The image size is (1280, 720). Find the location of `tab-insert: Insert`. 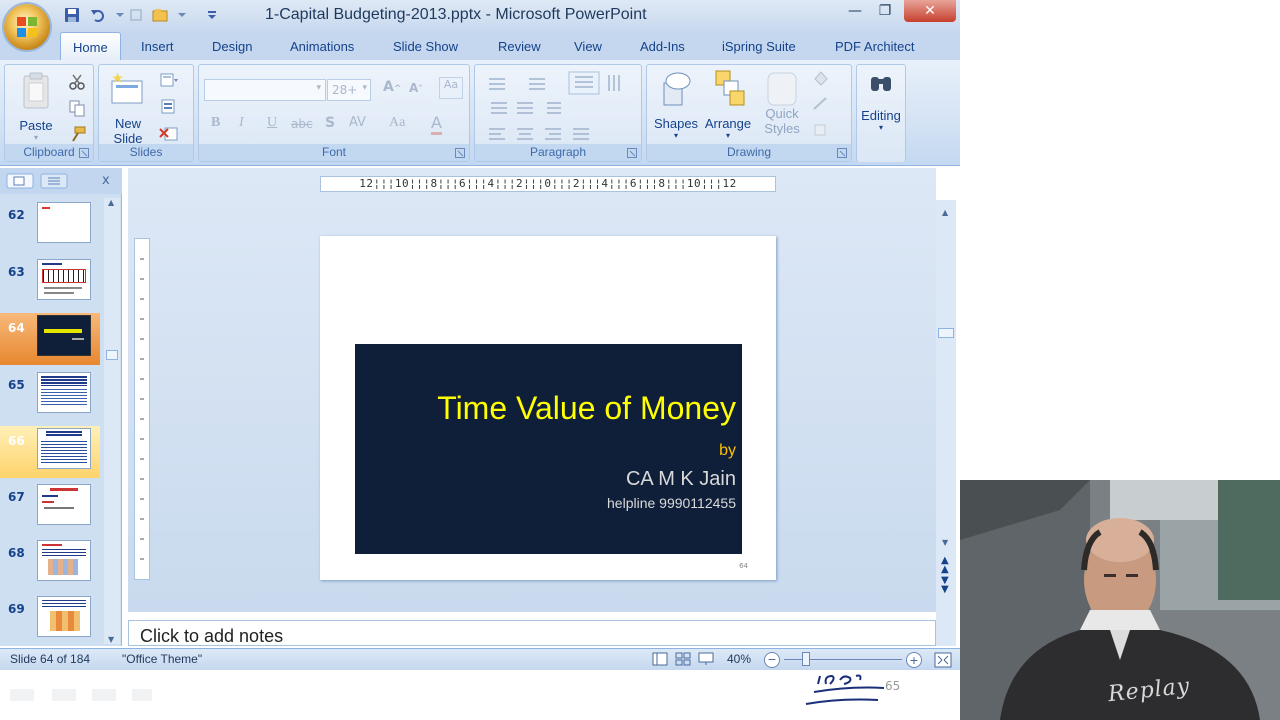

tab-insert: Insert is located at coordinates (157, 46).